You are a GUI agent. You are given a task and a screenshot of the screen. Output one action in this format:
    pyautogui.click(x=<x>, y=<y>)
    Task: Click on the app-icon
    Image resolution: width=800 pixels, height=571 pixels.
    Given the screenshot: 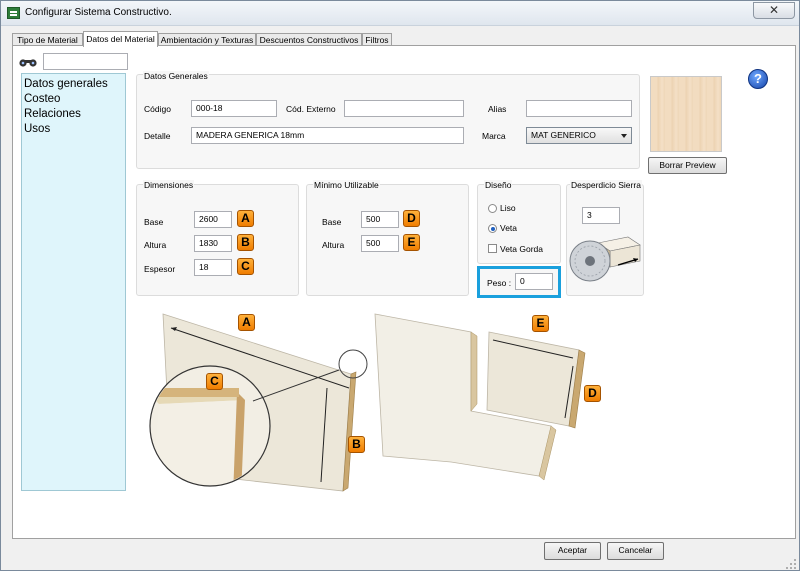 What is the action you would take?
    pyautogui.click(x=13, y=13)
    